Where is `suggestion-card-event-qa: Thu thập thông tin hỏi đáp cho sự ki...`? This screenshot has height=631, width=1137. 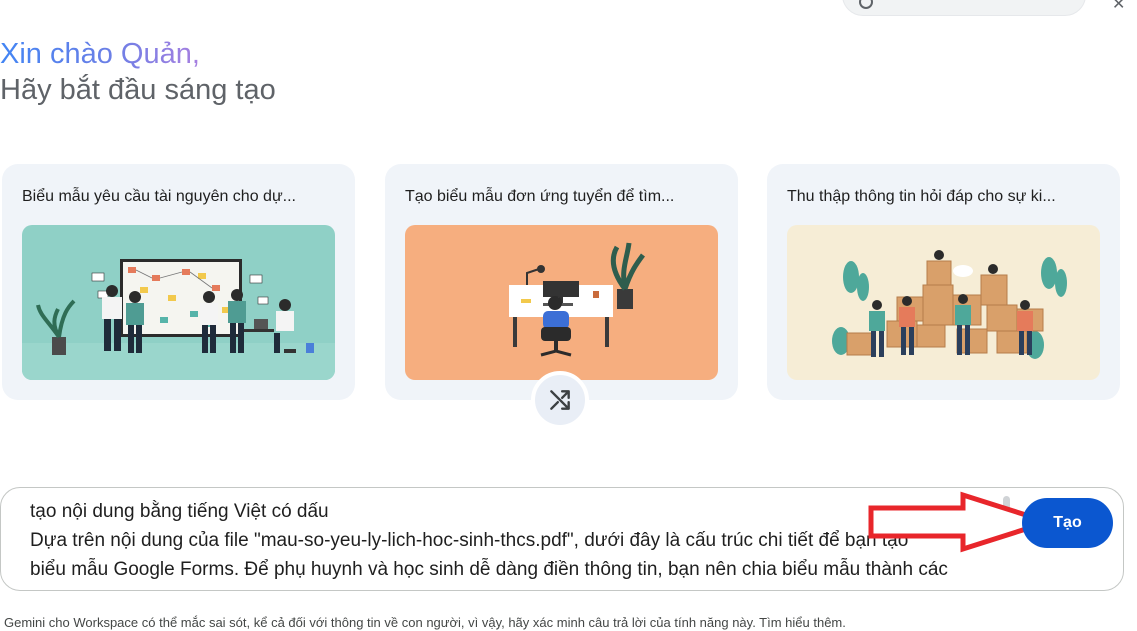 suggestion-card-event-qa: Thu thập thông tin hỏi đáp cho sự ki... is located at coordinates (943, 282).